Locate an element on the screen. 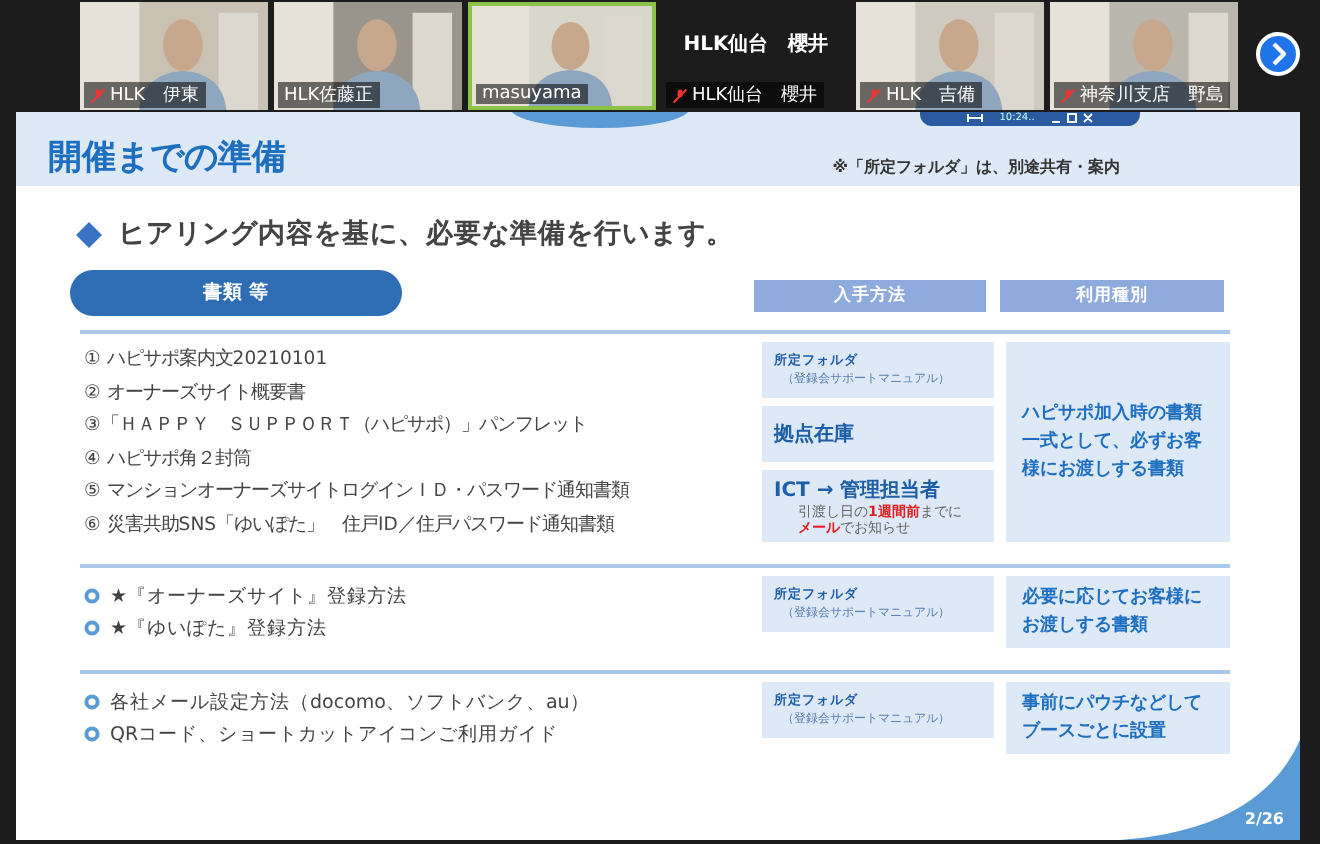  slide-title: 開催までの準備 is located at coordinates (167, 159).